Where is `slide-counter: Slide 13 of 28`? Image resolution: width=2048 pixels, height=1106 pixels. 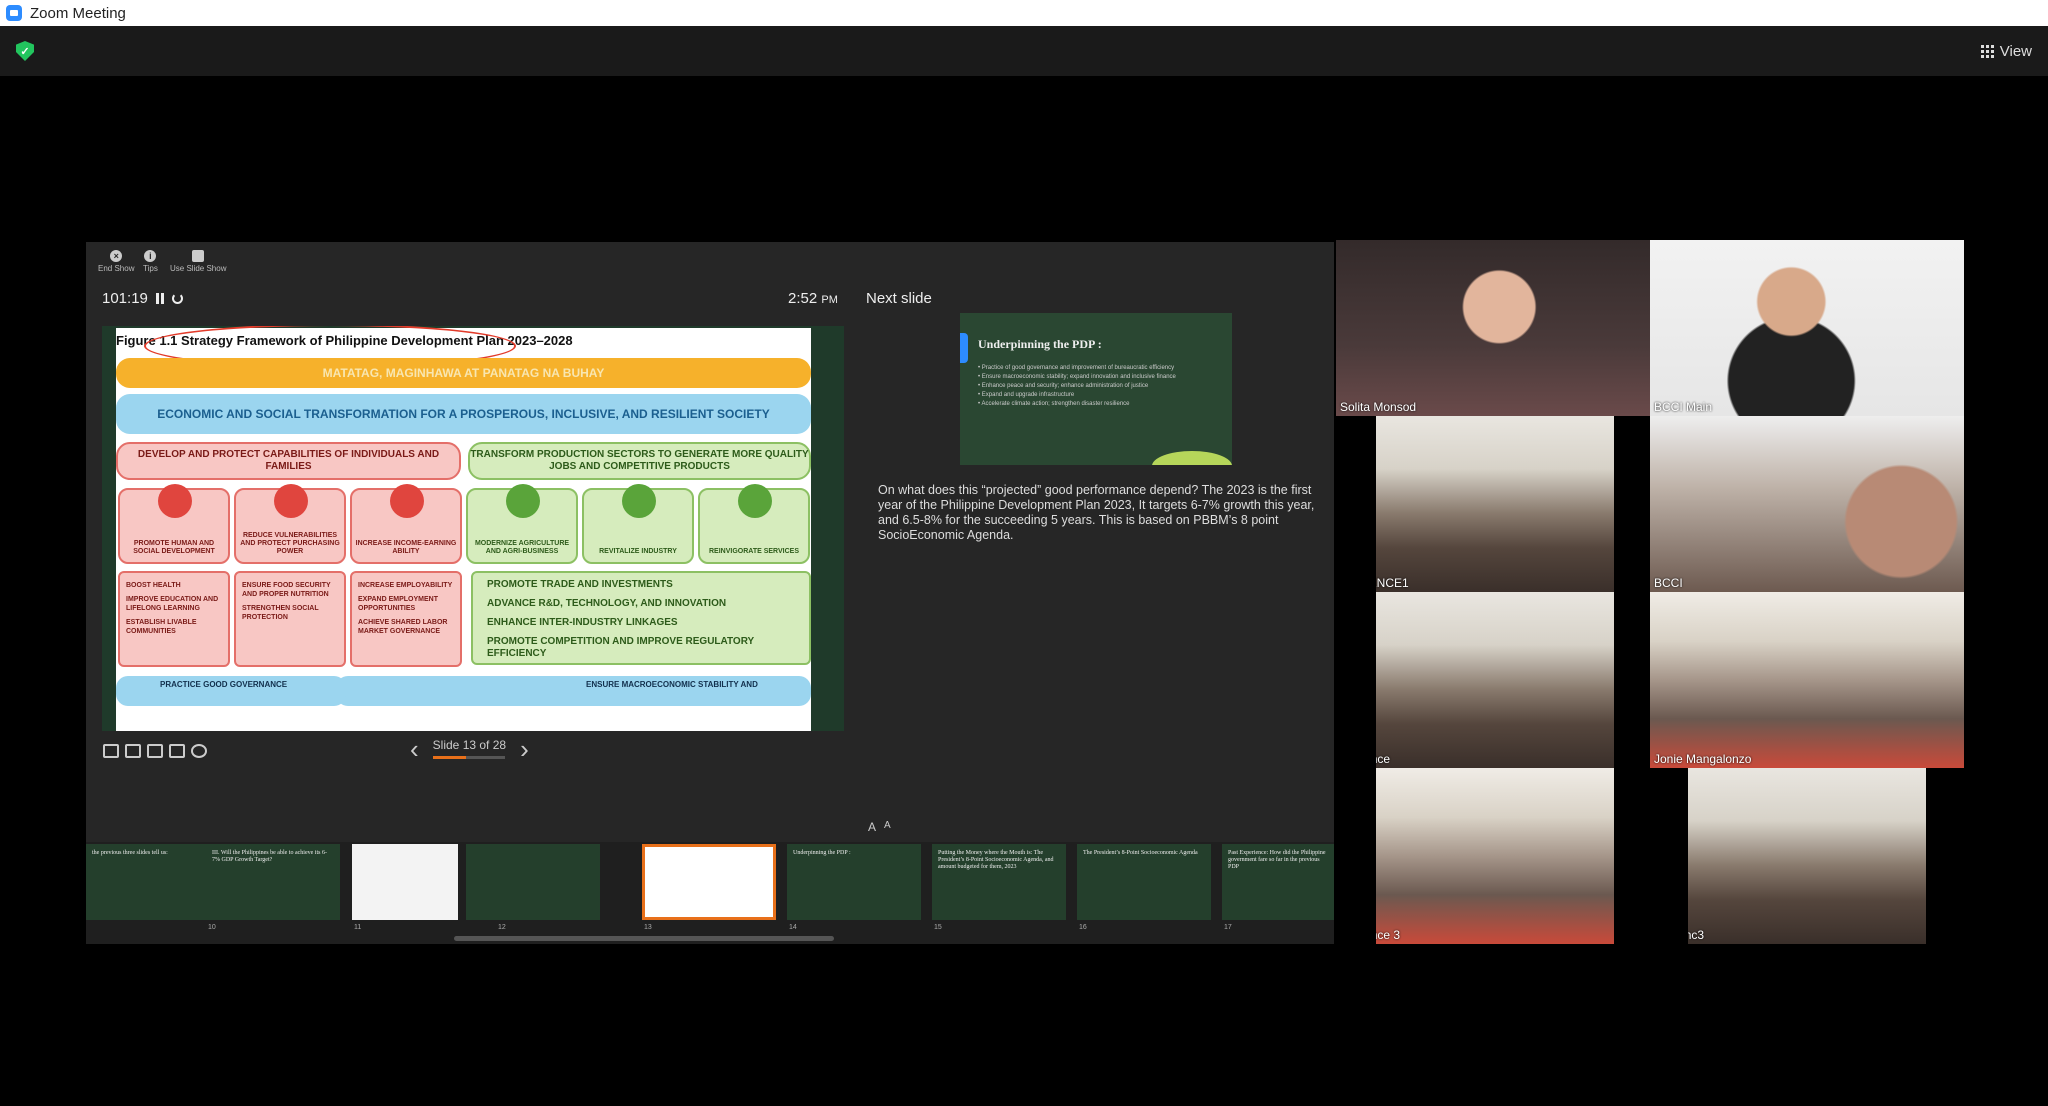
slide-counter: Slide 13 of 28 is located at coordinates (469, 748).